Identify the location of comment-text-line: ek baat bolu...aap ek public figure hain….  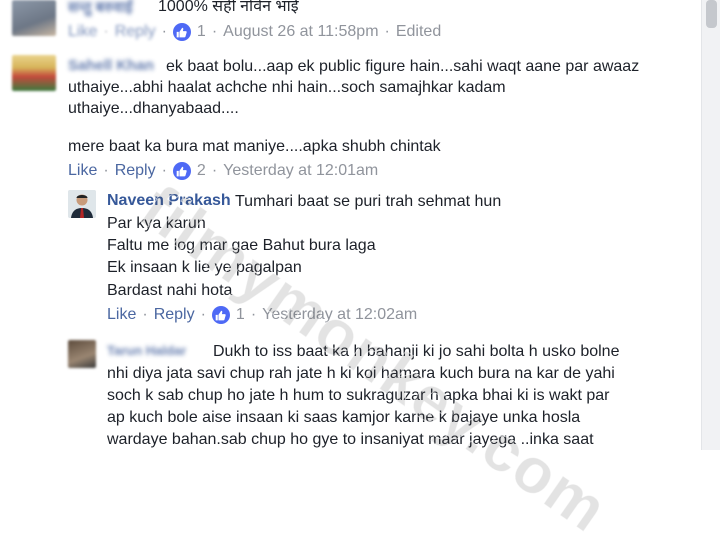
(403, 66).